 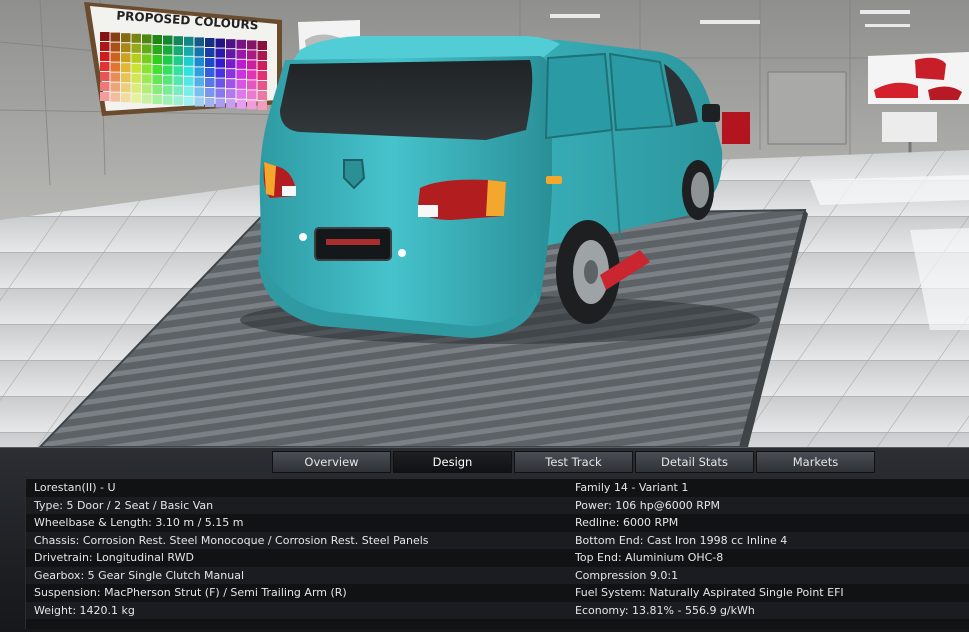 What do you see at coordinates (124, 505) in the screenshot?
I see `stat-type: Type: 5 Door / 2 Seat / Basic Van` at bounding box center [124, 505].